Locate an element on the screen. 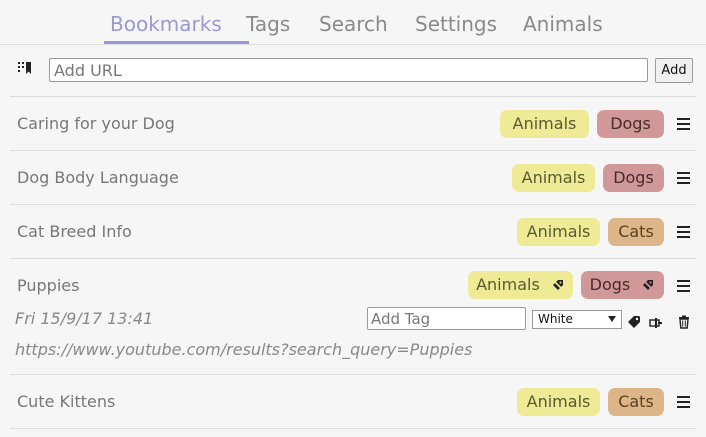 Image resolution: width=706 pixels, height=437 pixels. trash-icon is located at coordinates (684, 321).